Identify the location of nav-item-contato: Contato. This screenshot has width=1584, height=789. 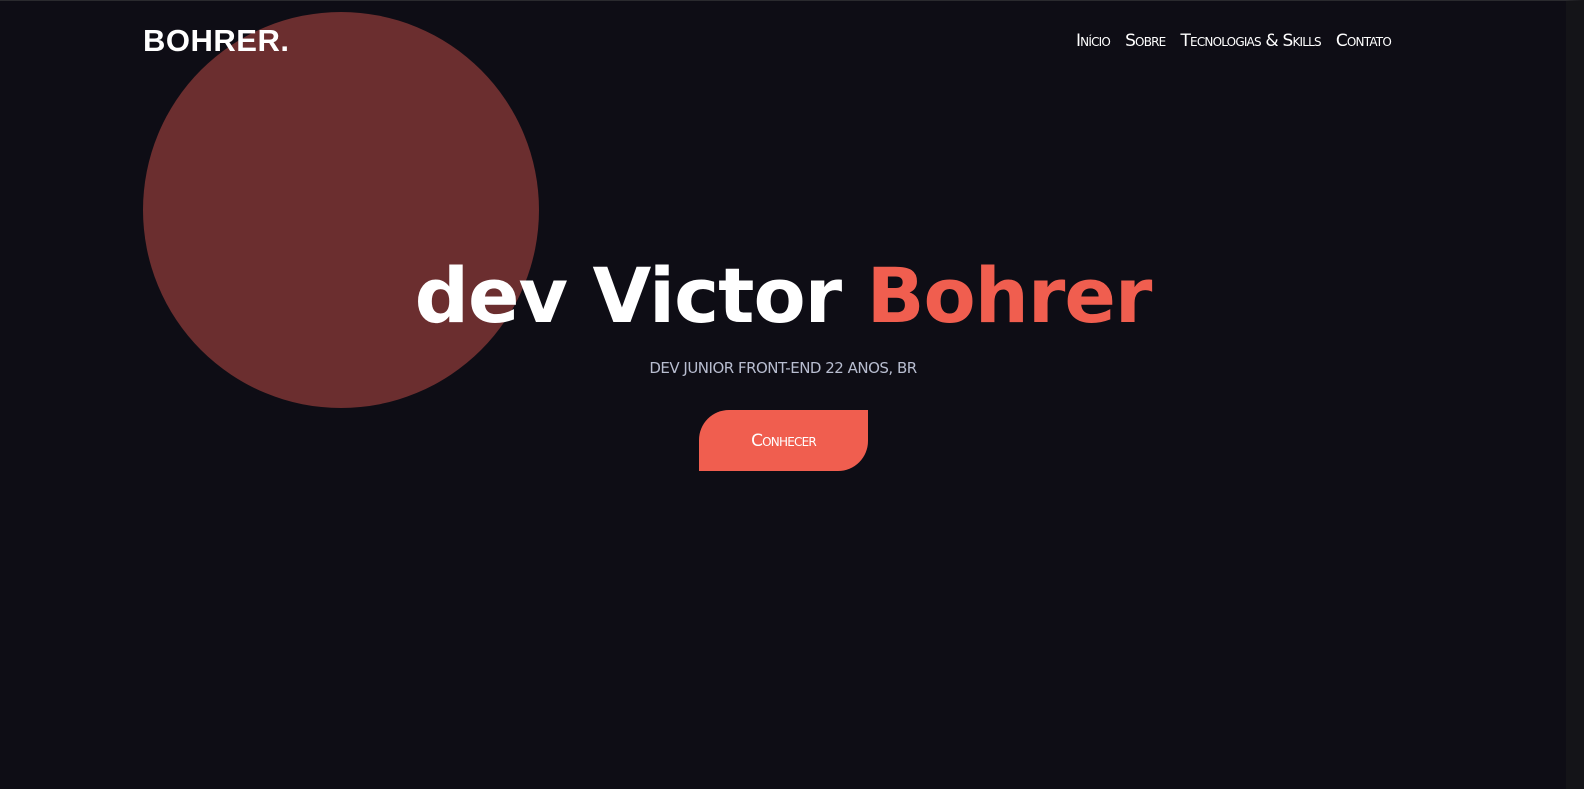
(1364, 41).